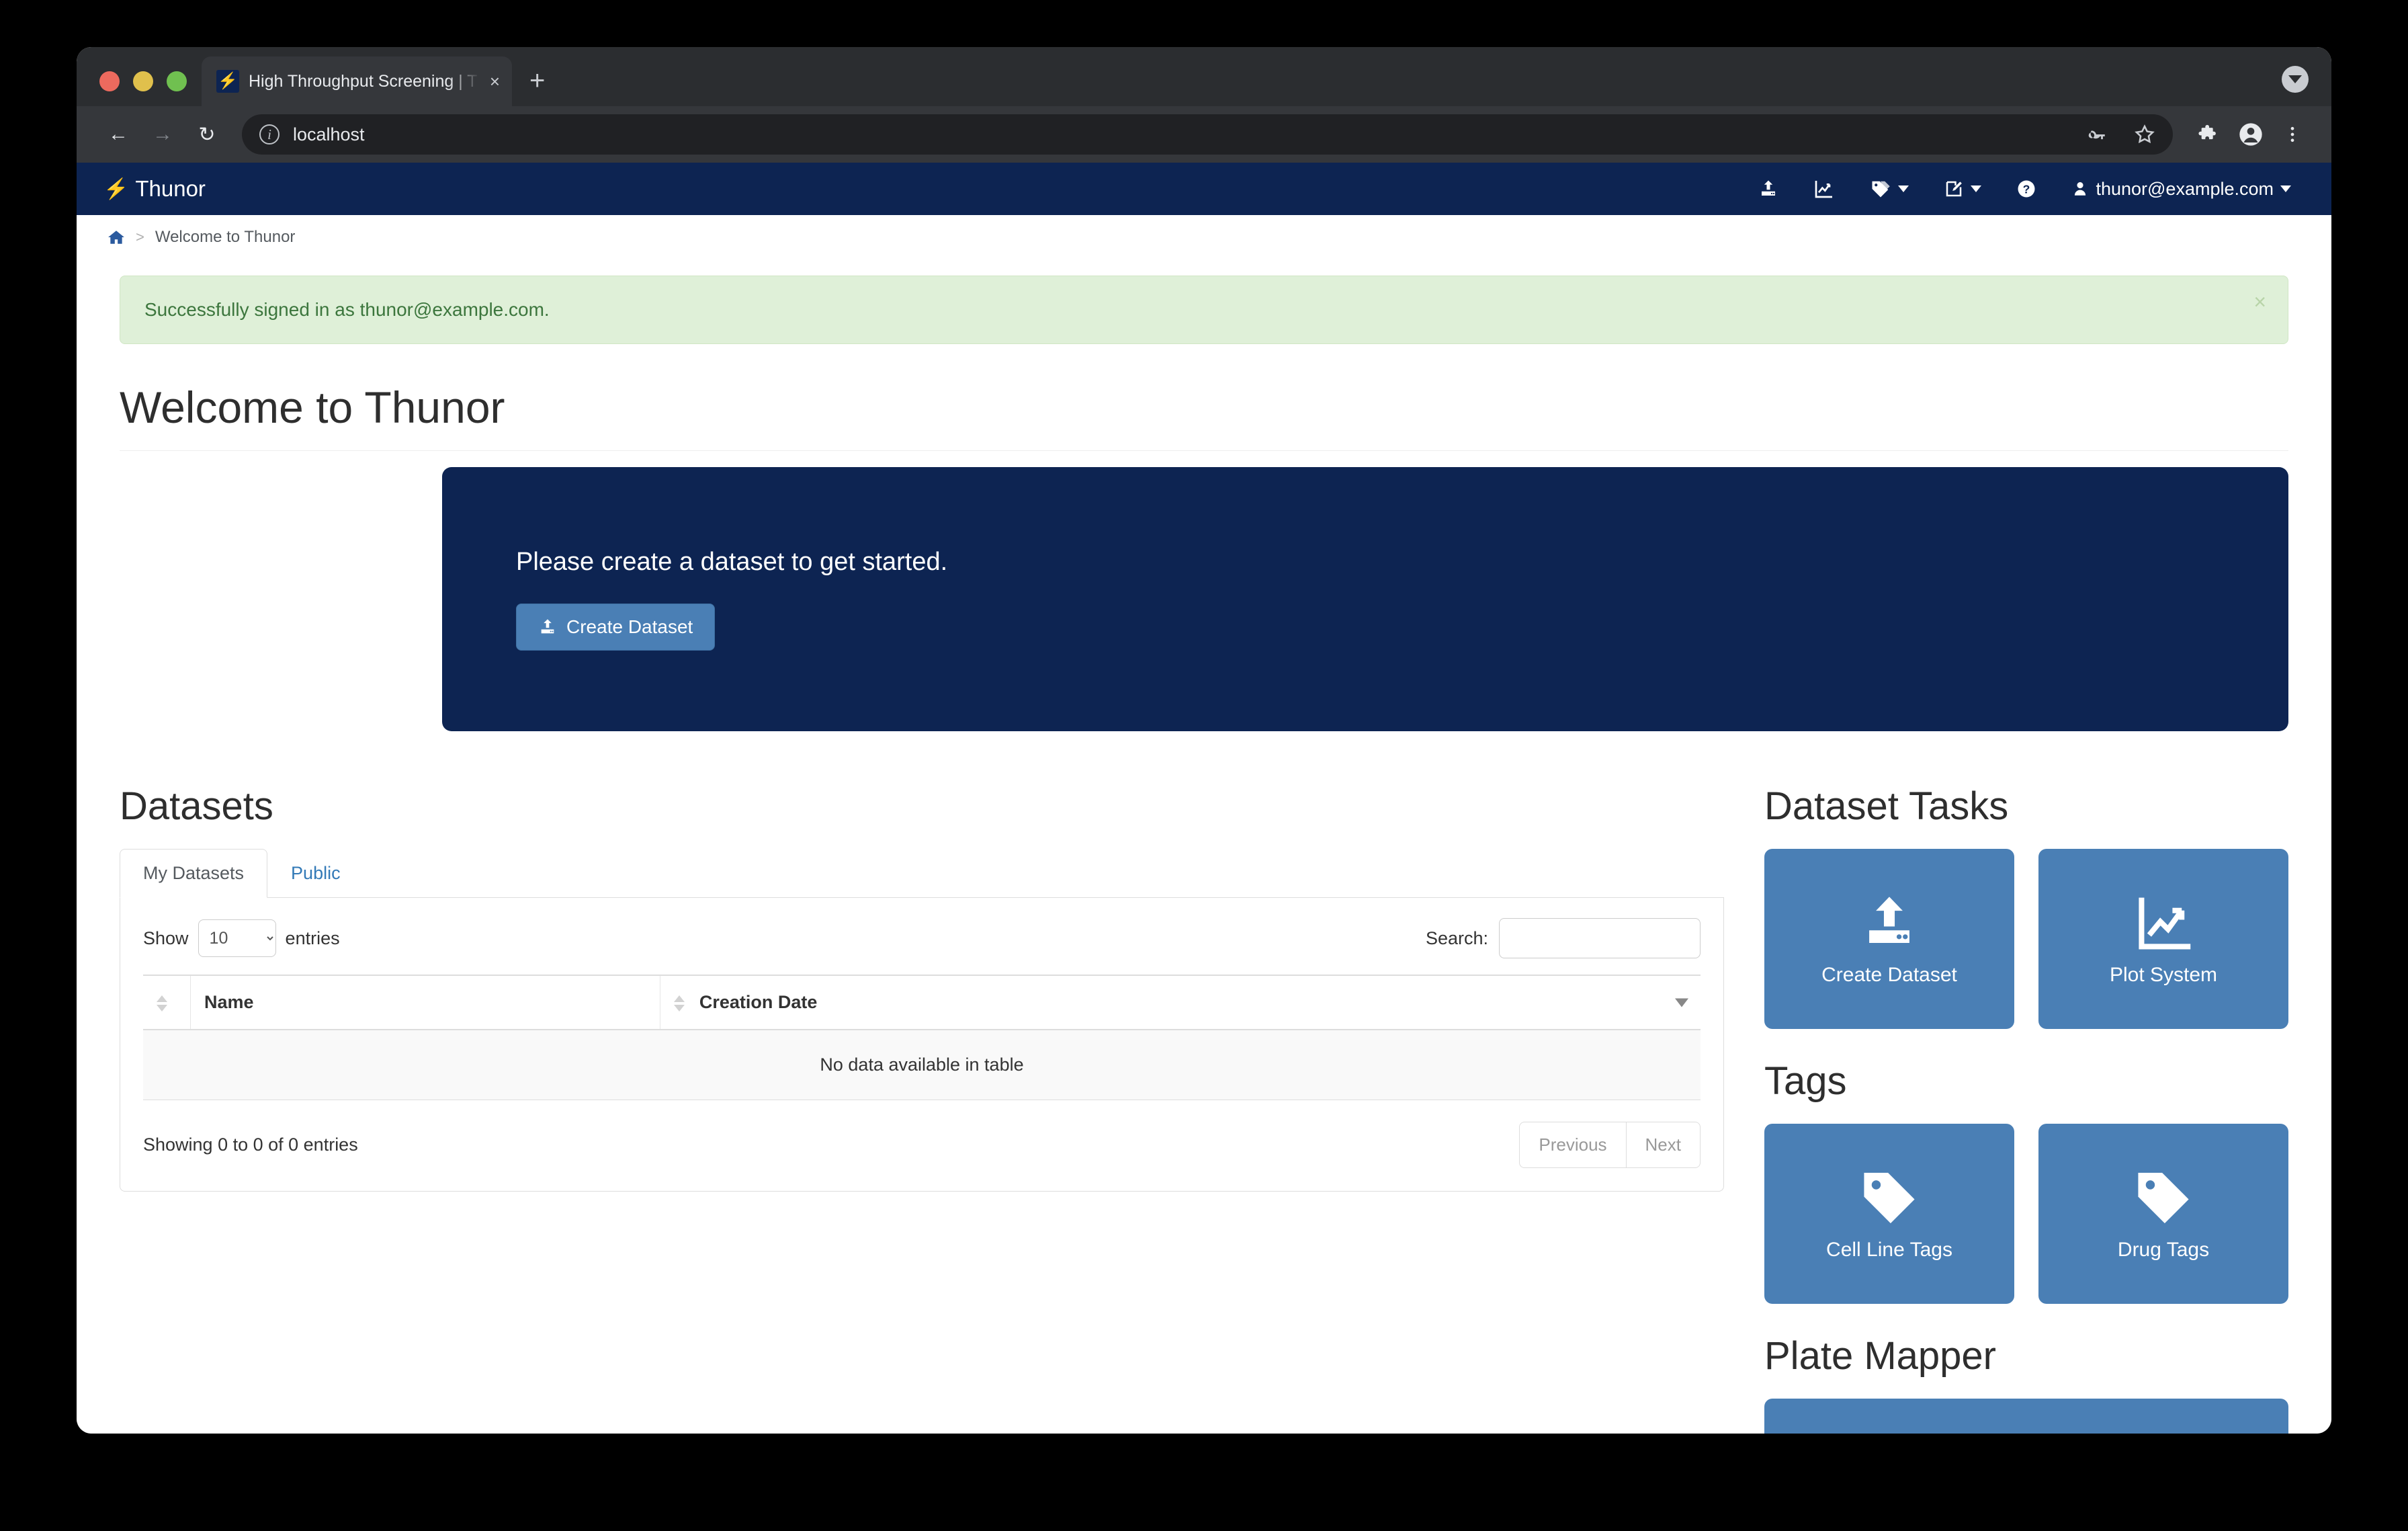 This screenshot has width=2408, height=1531. What do you see at coordinates (2292, 134) in the screenshot?
I see `kebab-menu-icon` at bounding box center [2292, 134].